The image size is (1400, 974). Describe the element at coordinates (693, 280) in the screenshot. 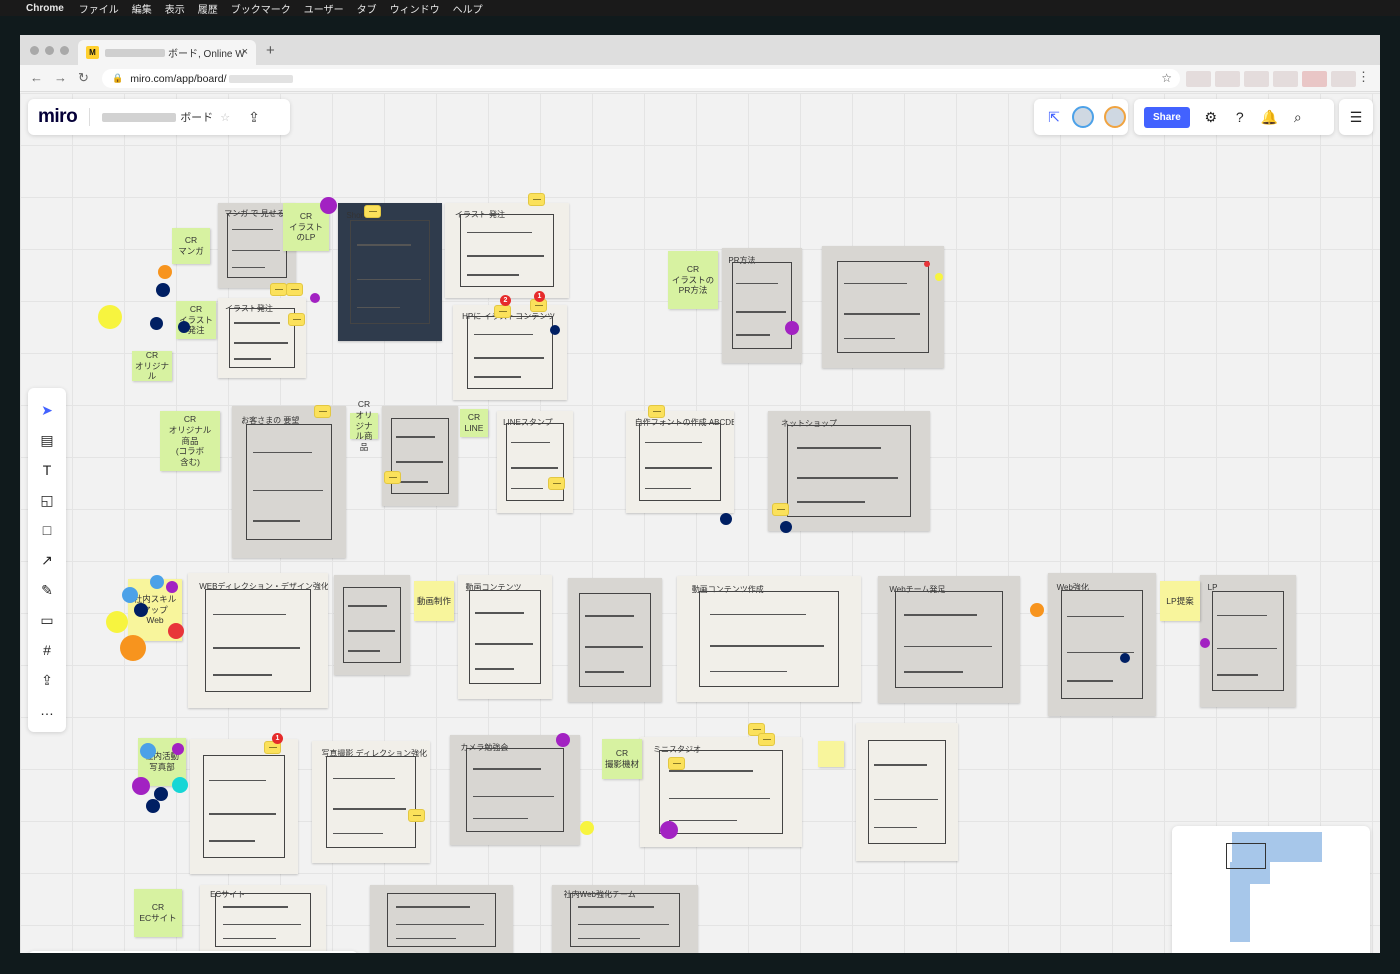

I see `sticky-note: CR イラストの PR方法` at that location.